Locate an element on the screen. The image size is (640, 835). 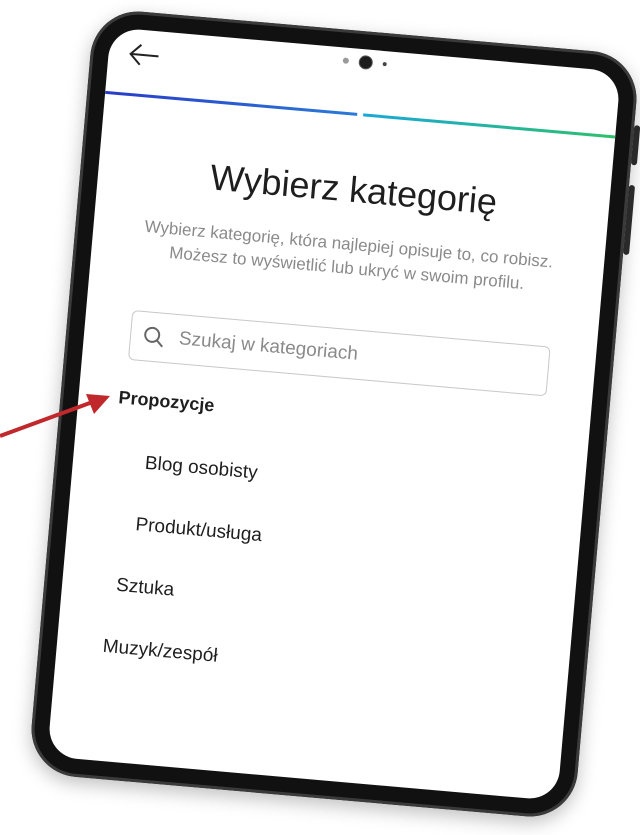
power-button is located at coordinates (635, 145).